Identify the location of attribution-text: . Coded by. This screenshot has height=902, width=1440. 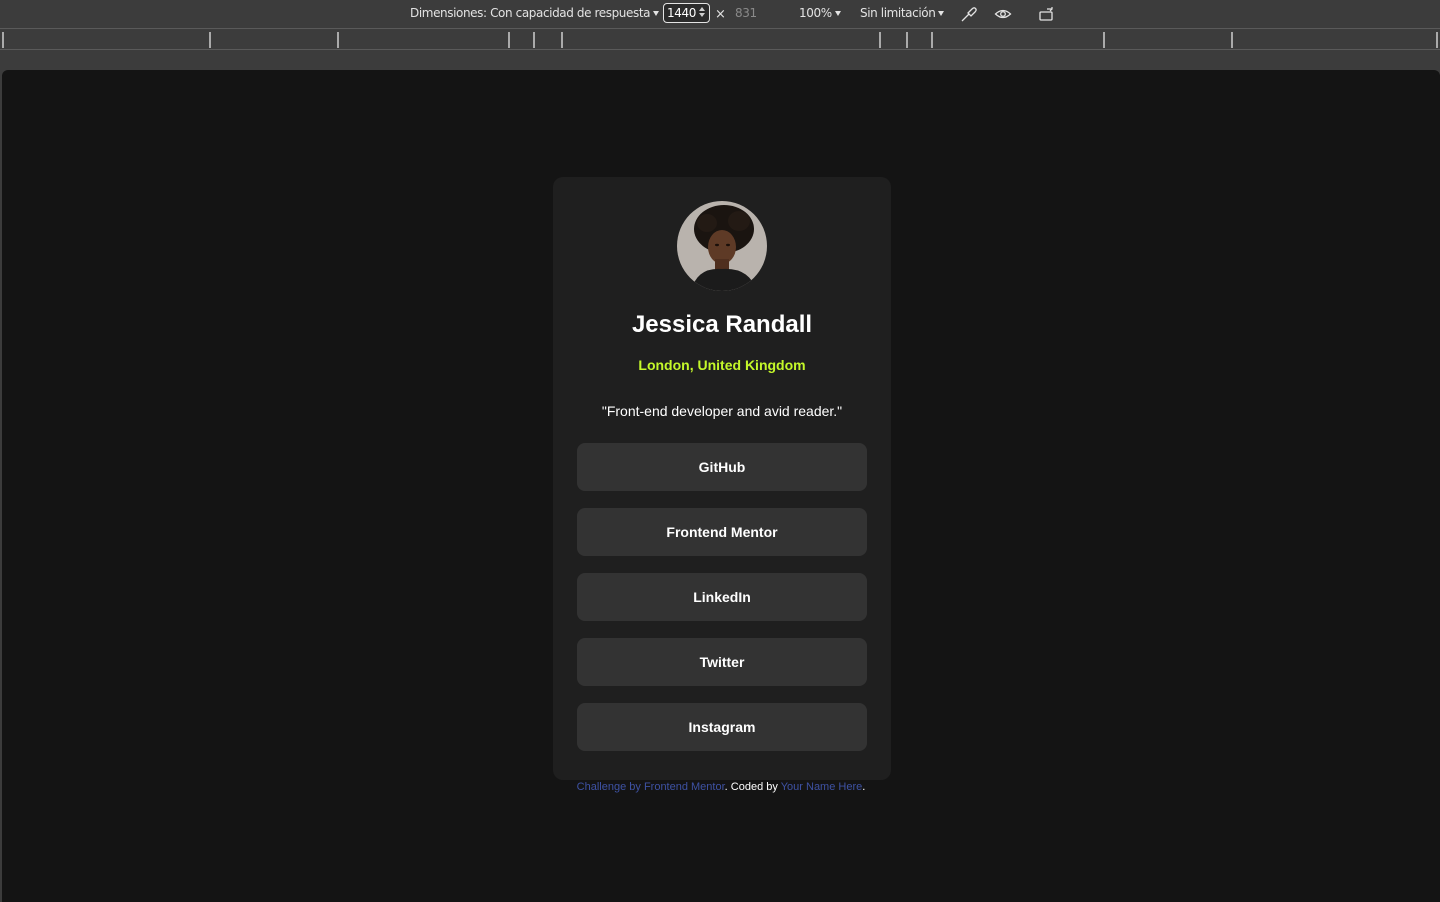
(752, 787).